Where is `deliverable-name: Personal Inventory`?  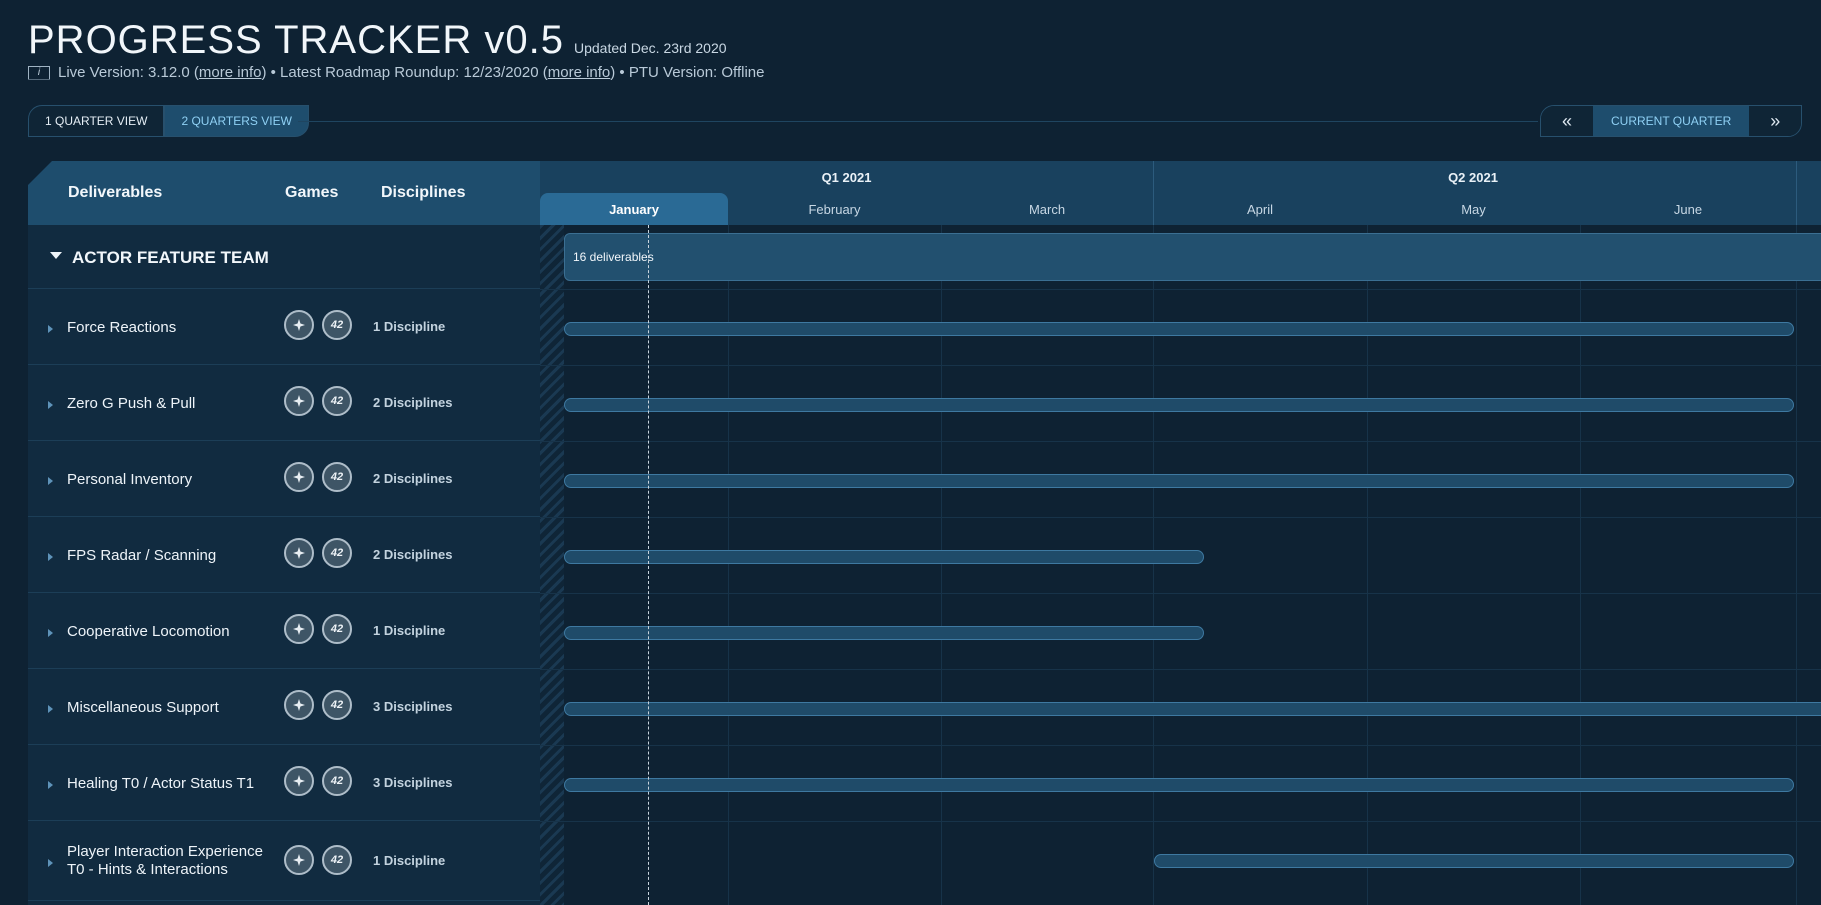 deliverable-name: Personal Inventory is located at coordinates (130, 479).